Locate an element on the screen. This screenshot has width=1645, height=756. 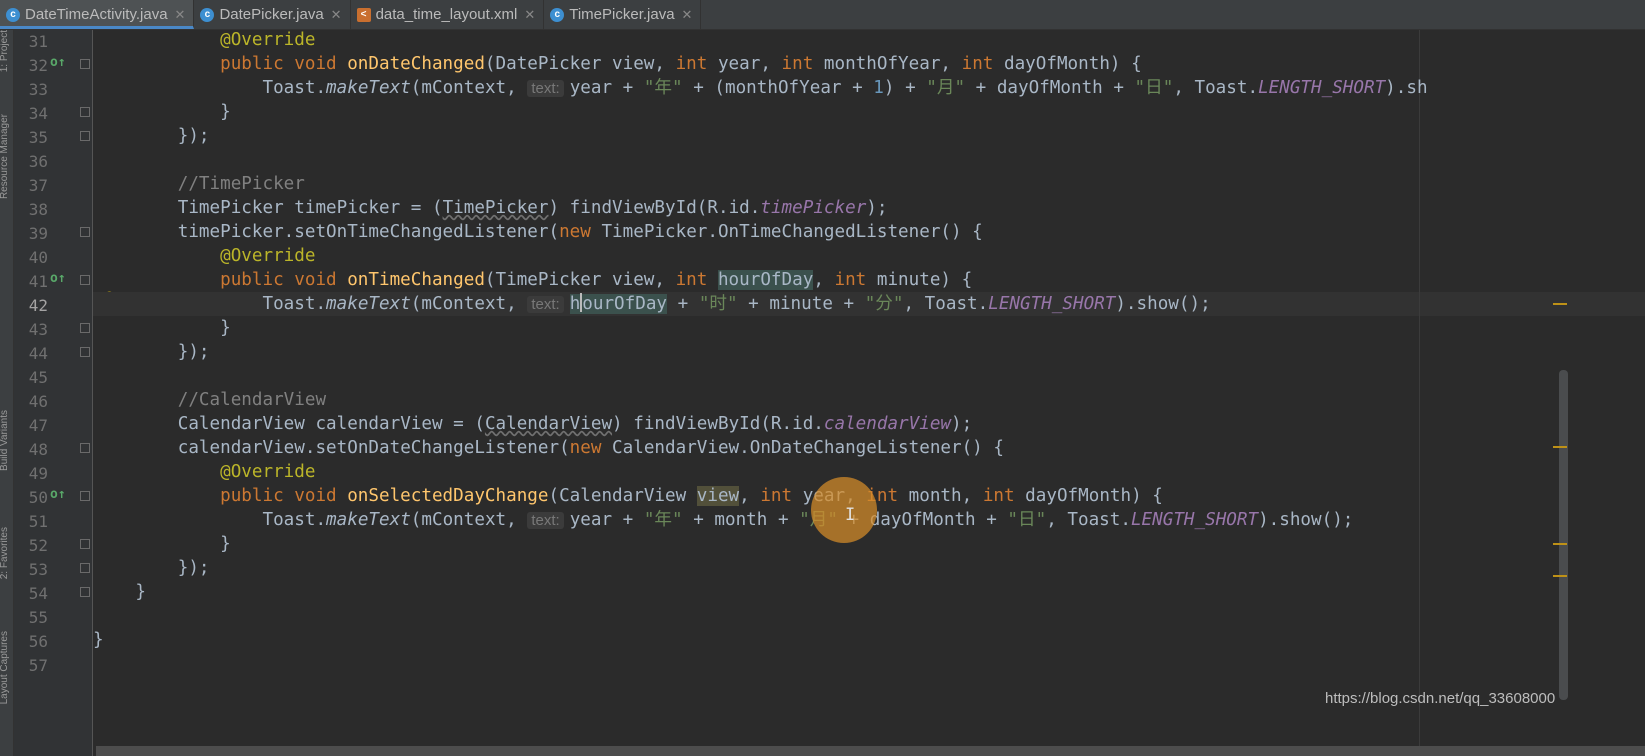
line-number: 32 is located at coordinates (38, 65).